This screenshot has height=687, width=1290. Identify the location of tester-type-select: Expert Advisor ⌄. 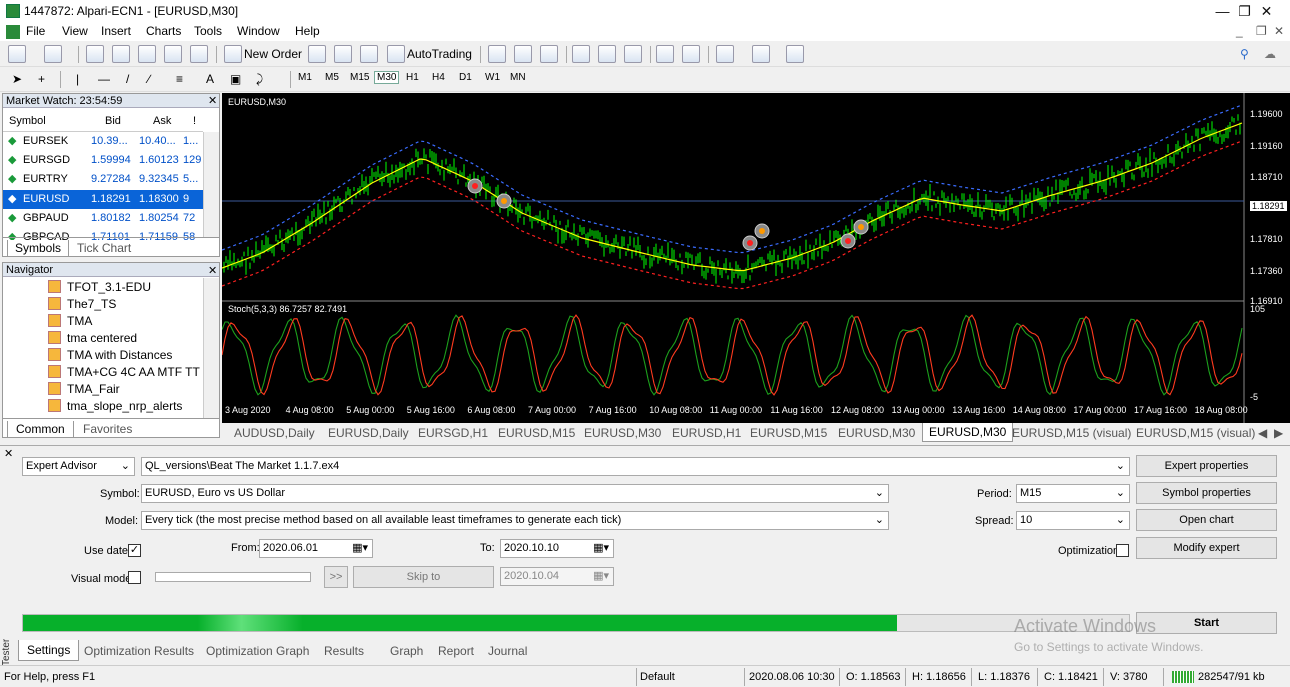
(78, 466).